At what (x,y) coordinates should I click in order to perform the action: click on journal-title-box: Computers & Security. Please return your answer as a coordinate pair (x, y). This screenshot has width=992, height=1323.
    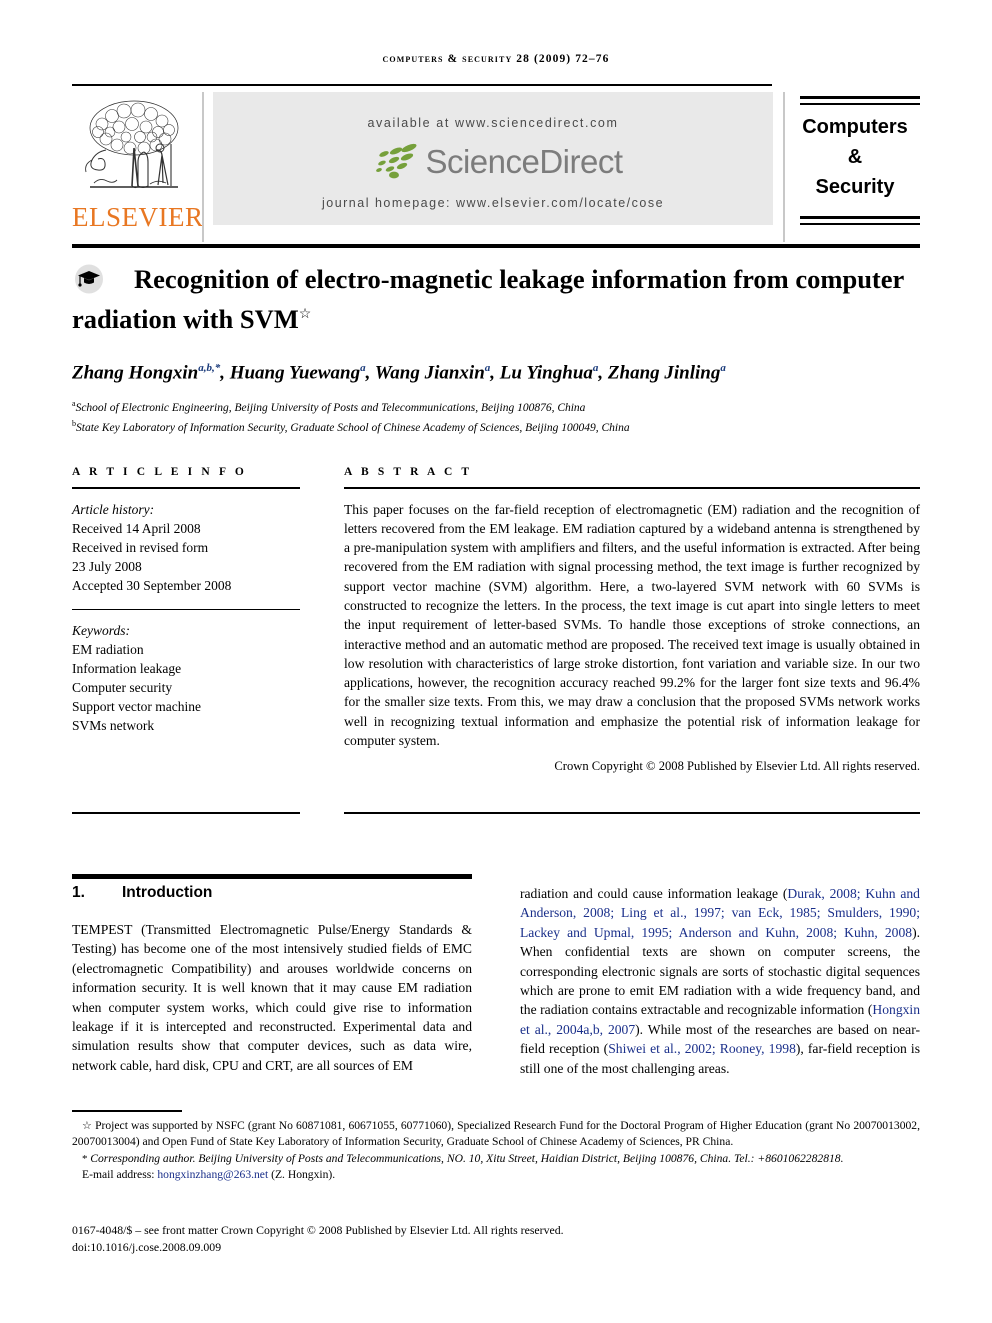
    Looking at the image, I should click on (855, 167).